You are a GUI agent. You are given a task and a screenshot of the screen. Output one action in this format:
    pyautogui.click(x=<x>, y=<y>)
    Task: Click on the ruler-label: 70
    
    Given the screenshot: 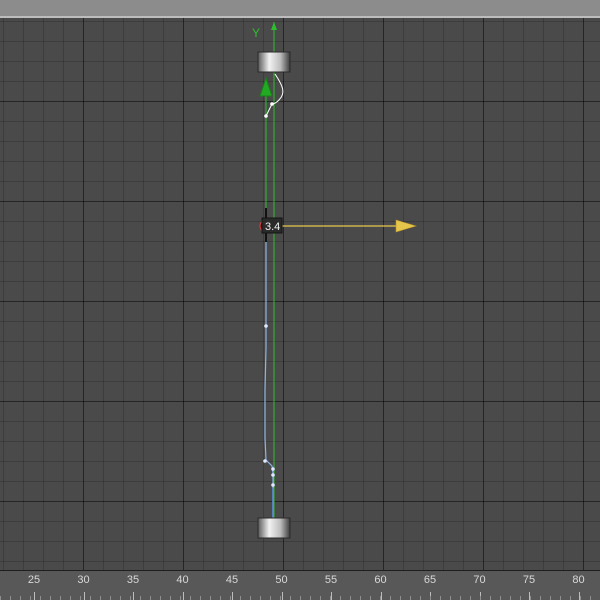 What is the action you would take?
    pyautogui.click(x=479, y=580)
    